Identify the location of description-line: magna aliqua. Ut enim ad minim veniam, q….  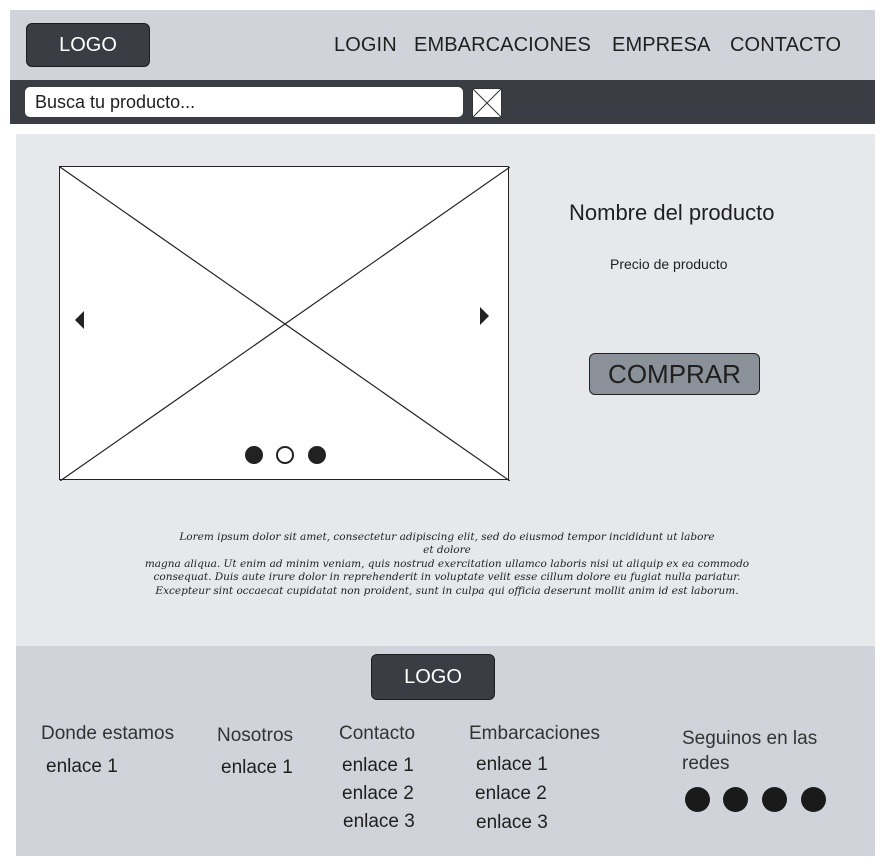
(447, 563).